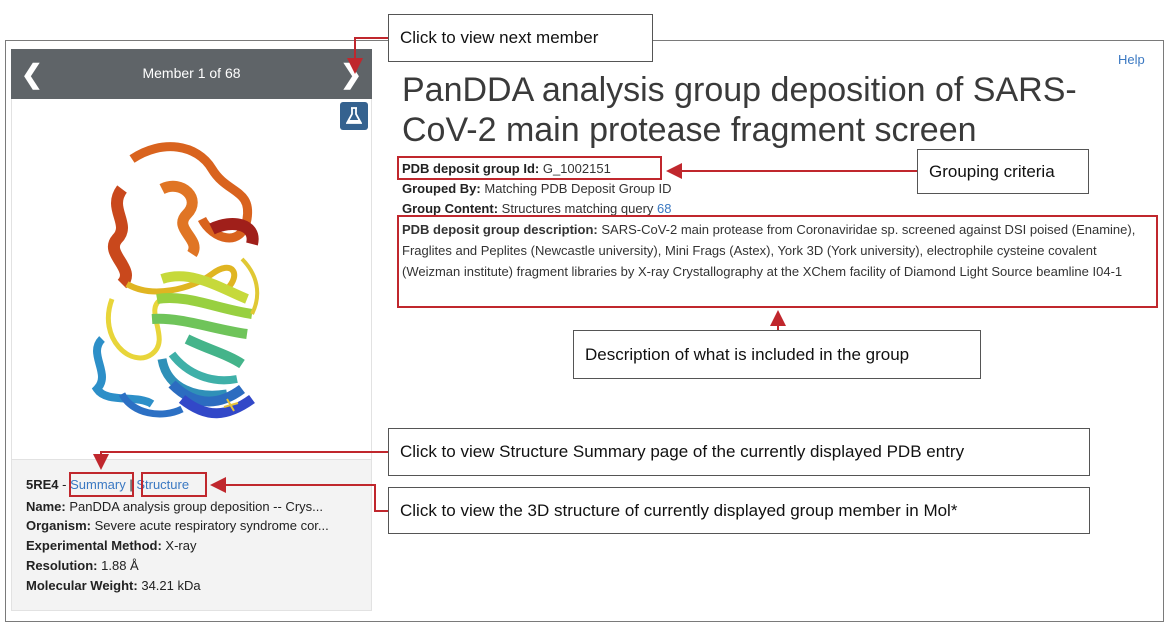  What do you see at coordinates (240, 460) in the screenshot?
I see `summary-arrow` at bounding box center [240, 460].